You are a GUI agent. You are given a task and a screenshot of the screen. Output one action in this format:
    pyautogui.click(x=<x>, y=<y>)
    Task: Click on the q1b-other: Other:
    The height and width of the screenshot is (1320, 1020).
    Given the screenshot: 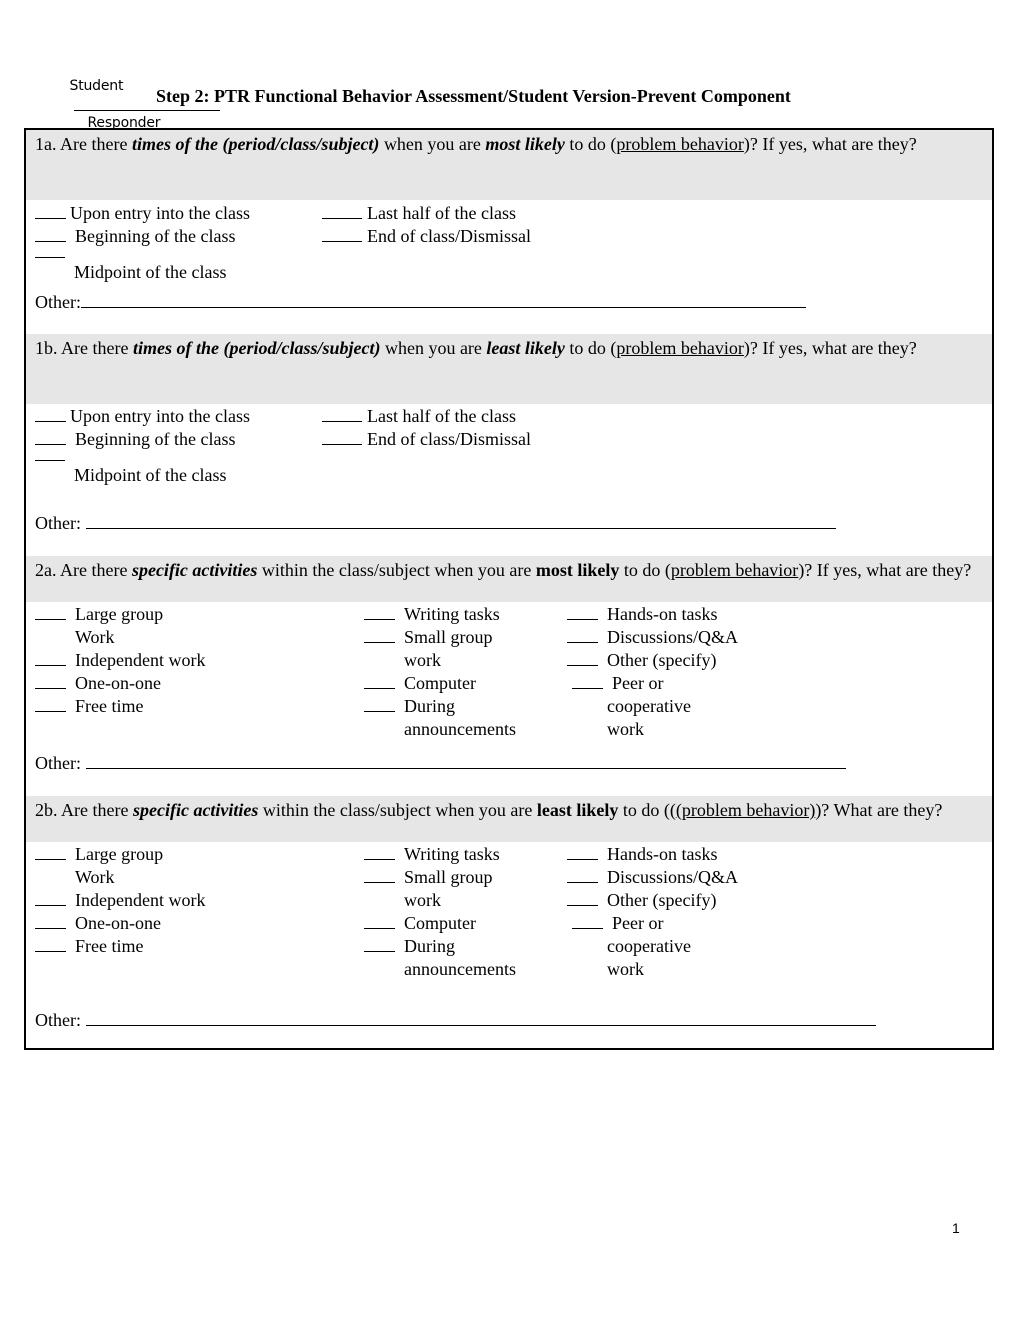 What is the action you would take?
    pyautogui.click(x=435, y=523)
    